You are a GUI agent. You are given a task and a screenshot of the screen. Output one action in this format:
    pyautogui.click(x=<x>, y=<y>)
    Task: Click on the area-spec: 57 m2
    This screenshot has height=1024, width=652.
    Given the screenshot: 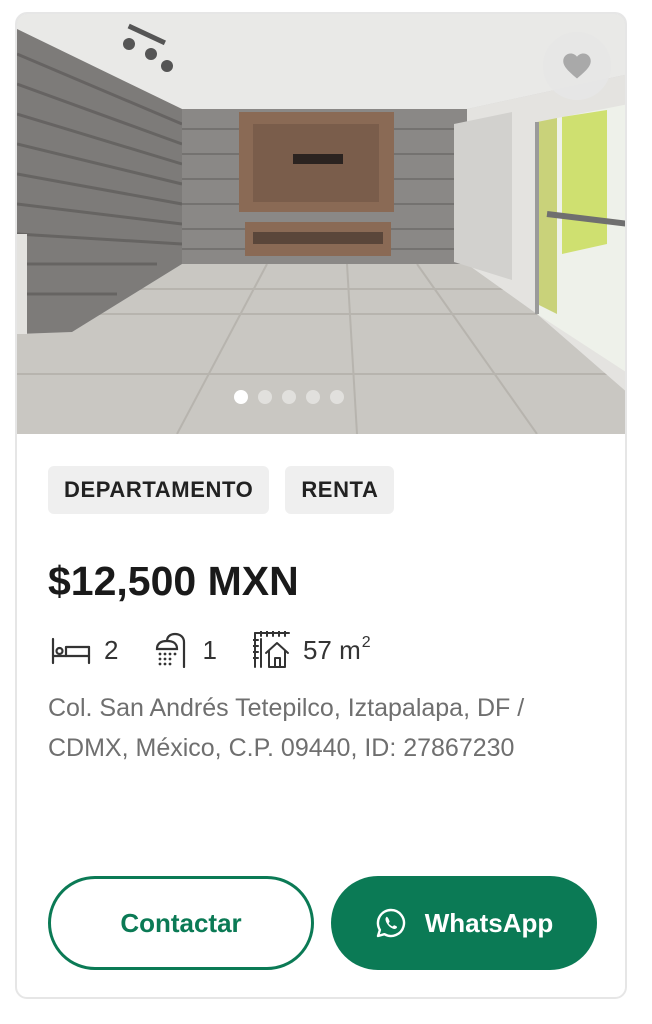 What is the action you would take?
    pyautogui.click(x=311, y=650)
    